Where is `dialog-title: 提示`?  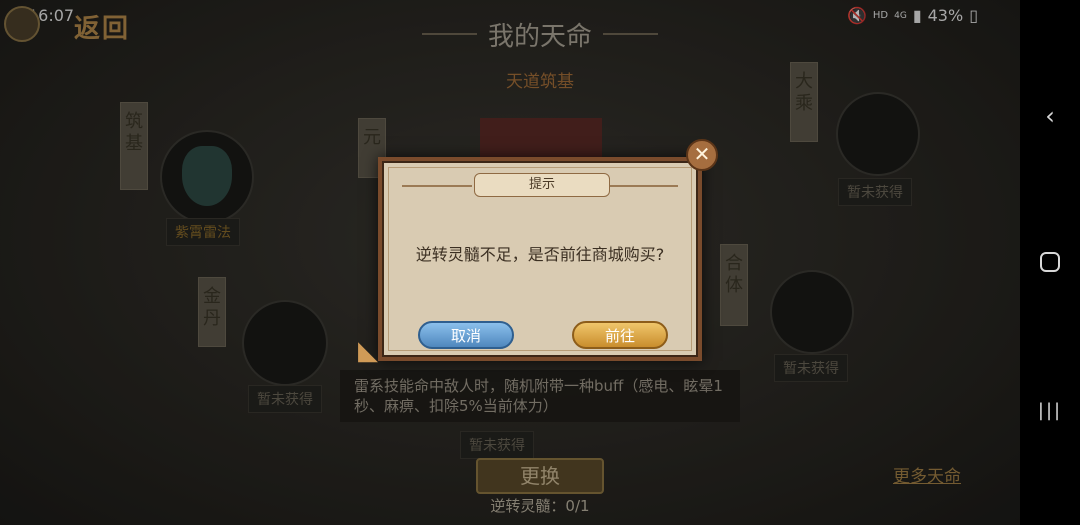 dialog-title: 提示 is located at coordinates (542, 185).